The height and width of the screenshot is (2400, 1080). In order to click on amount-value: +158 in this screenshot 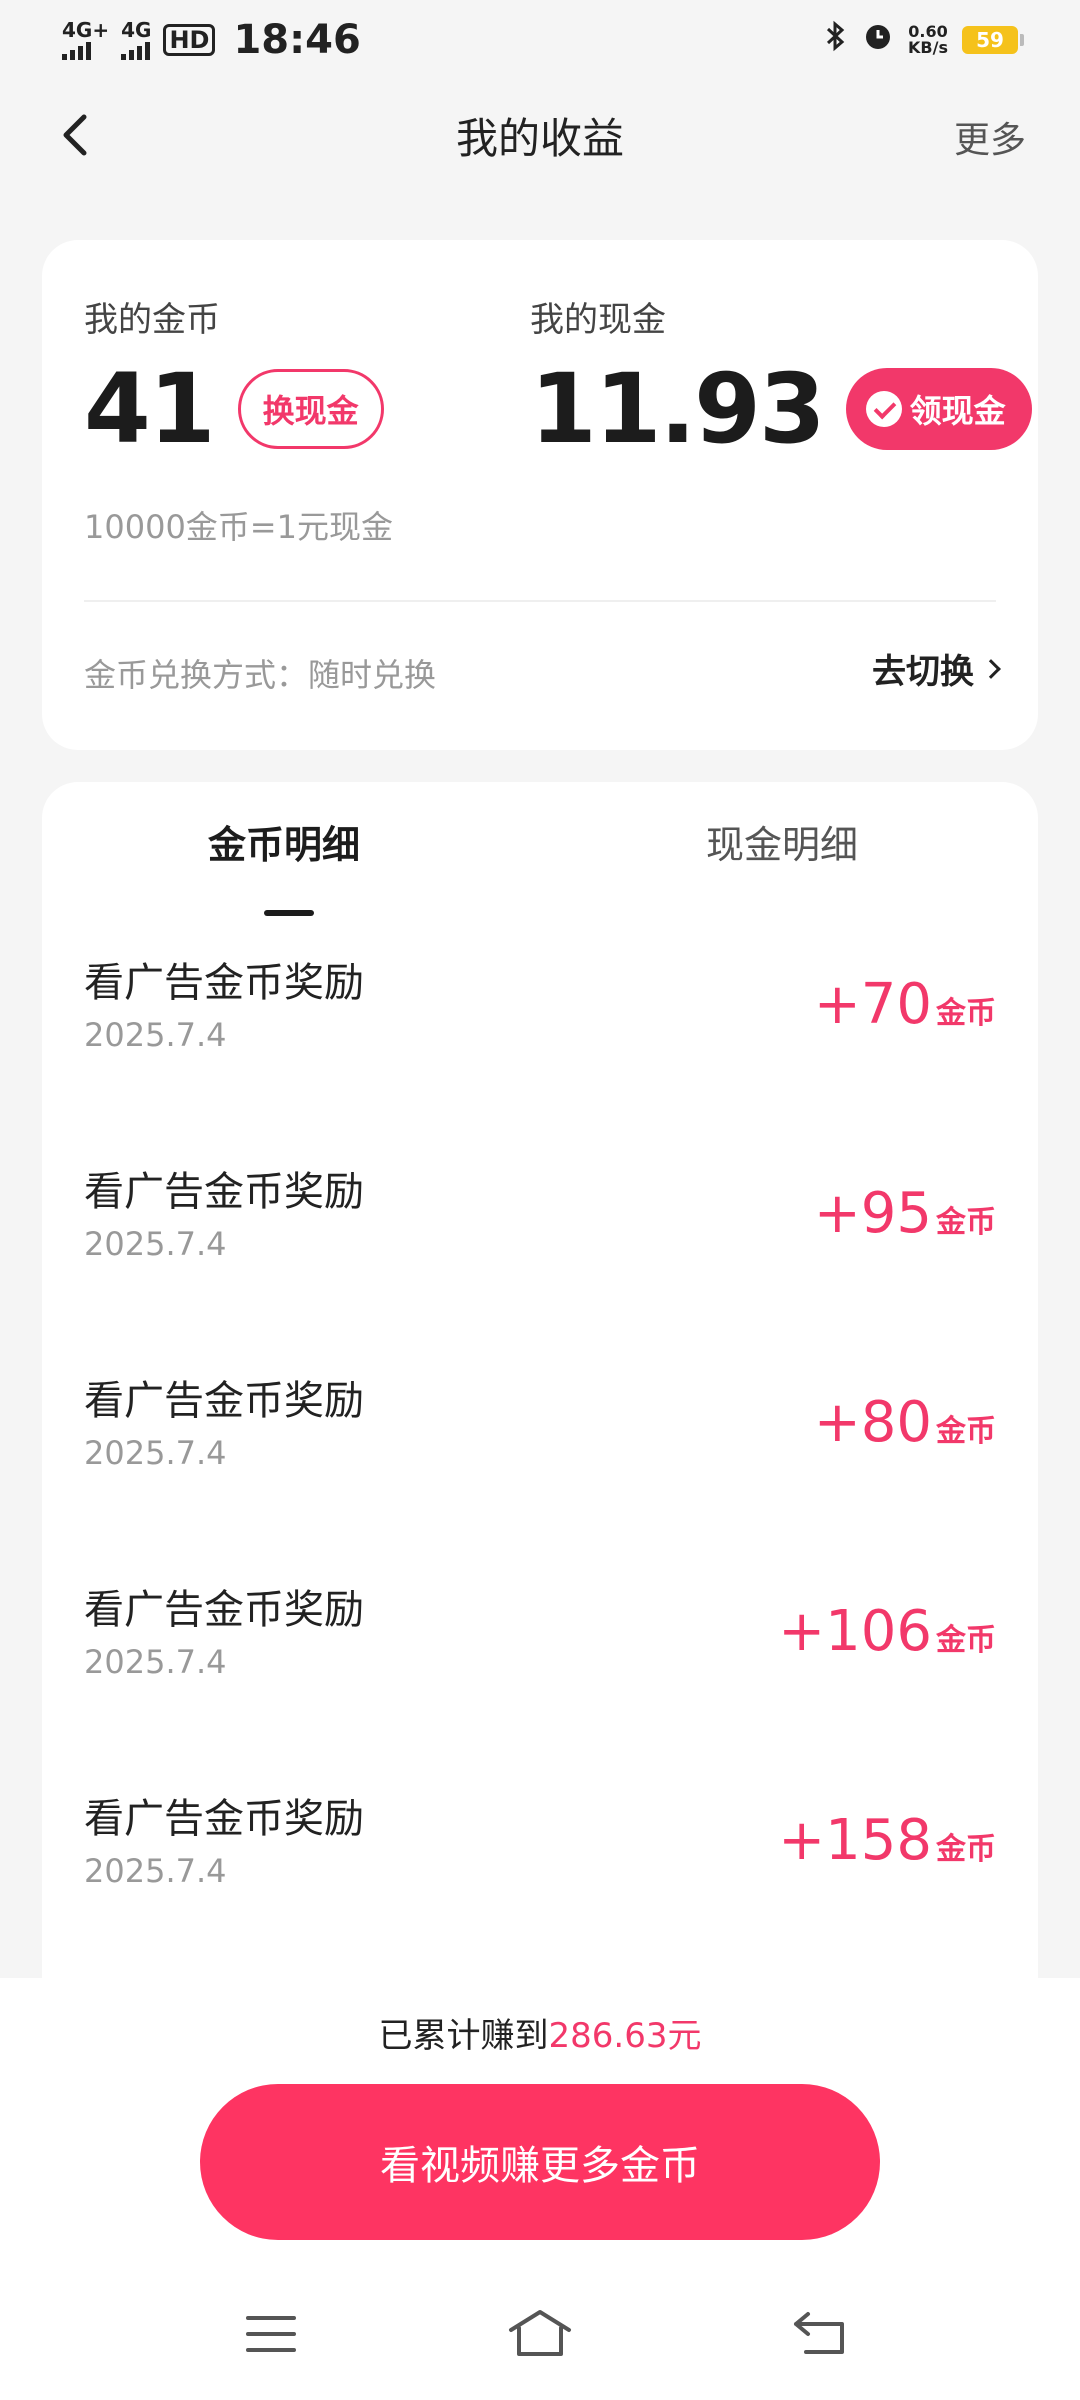, I will do `click(855, 1840)`.